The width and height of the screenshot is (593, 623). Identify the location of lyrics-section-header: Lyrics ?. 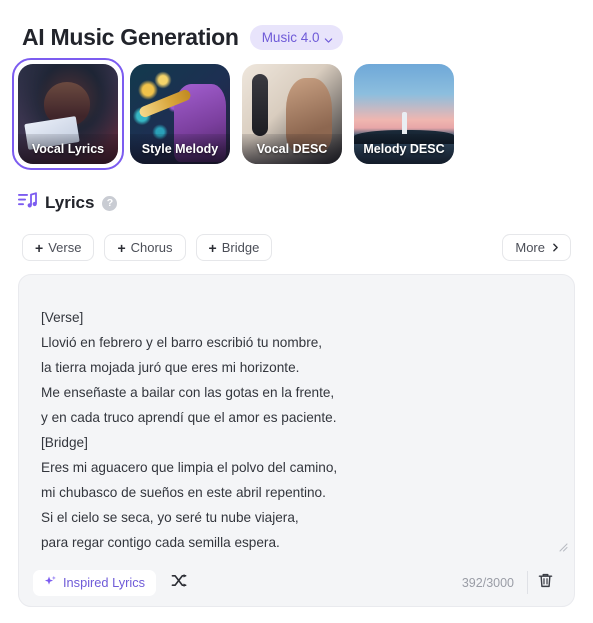
(68, 203).